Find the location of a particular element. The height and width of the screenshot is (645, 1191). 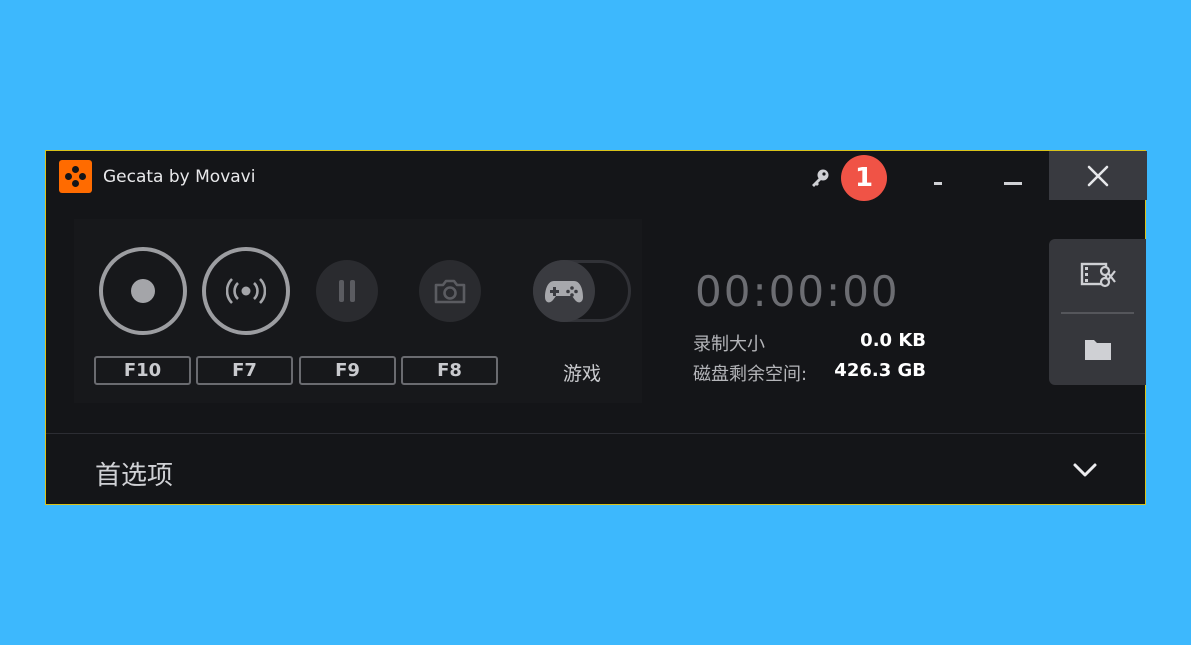

video-edit-icon is located at coordinates (1098, 275).